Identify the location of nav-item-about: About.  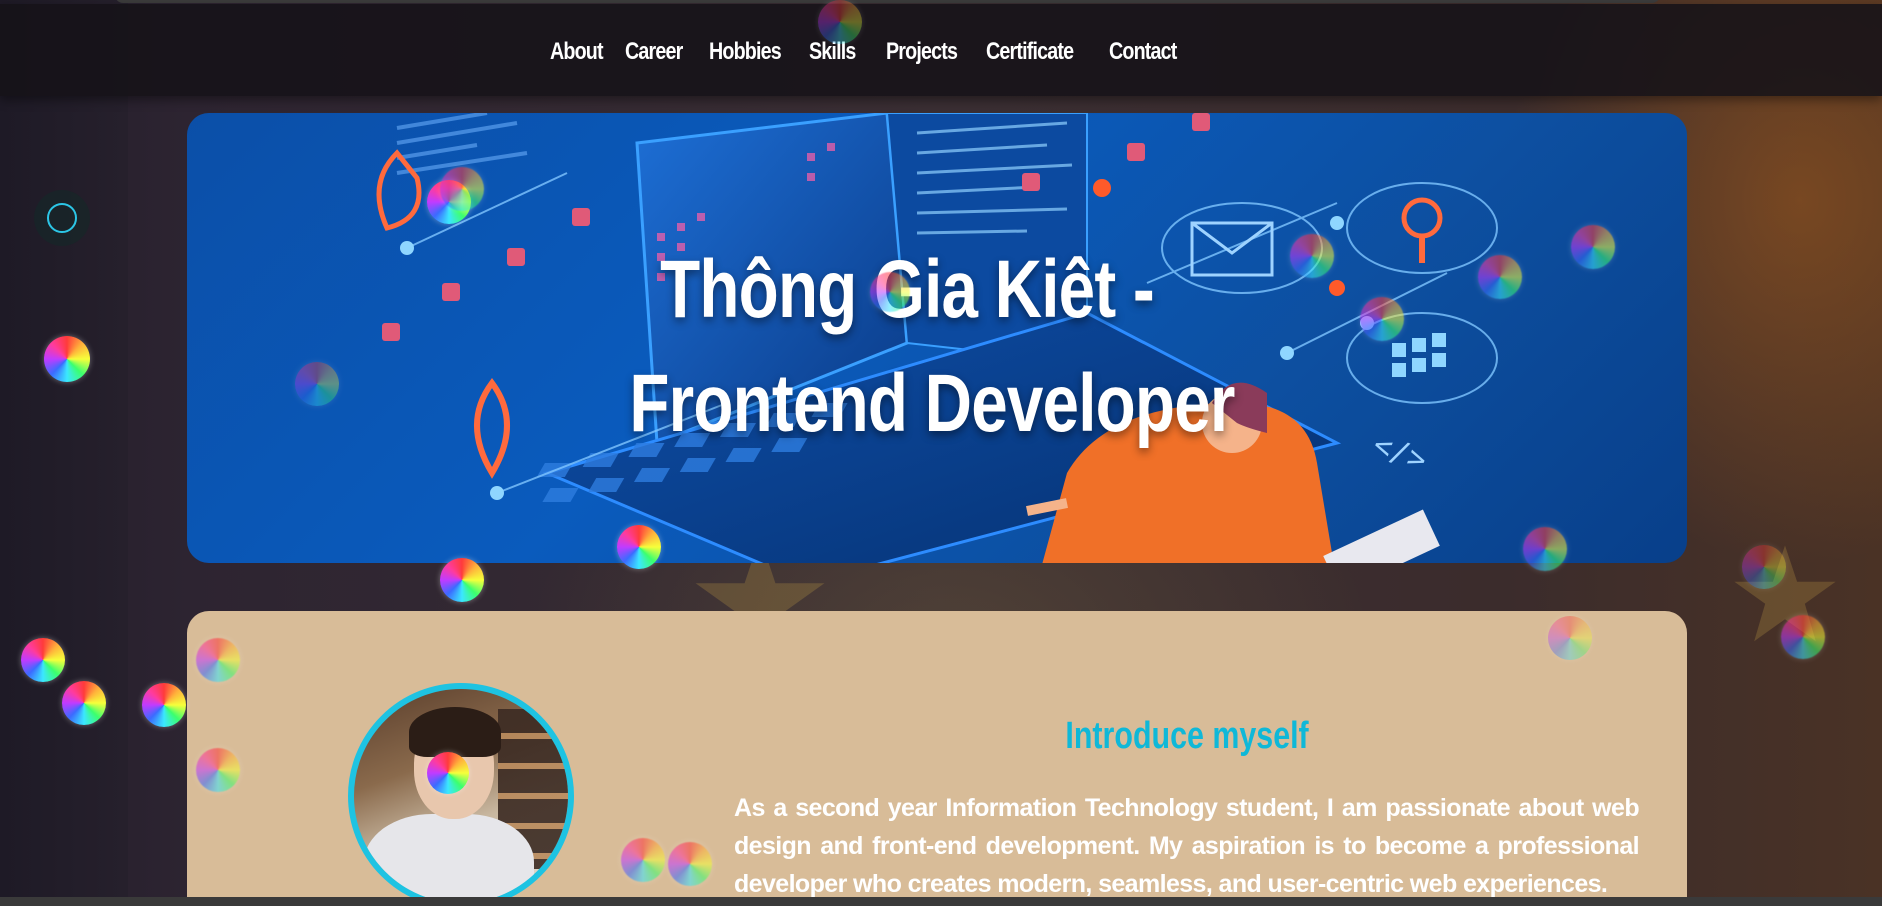
(577, 52).